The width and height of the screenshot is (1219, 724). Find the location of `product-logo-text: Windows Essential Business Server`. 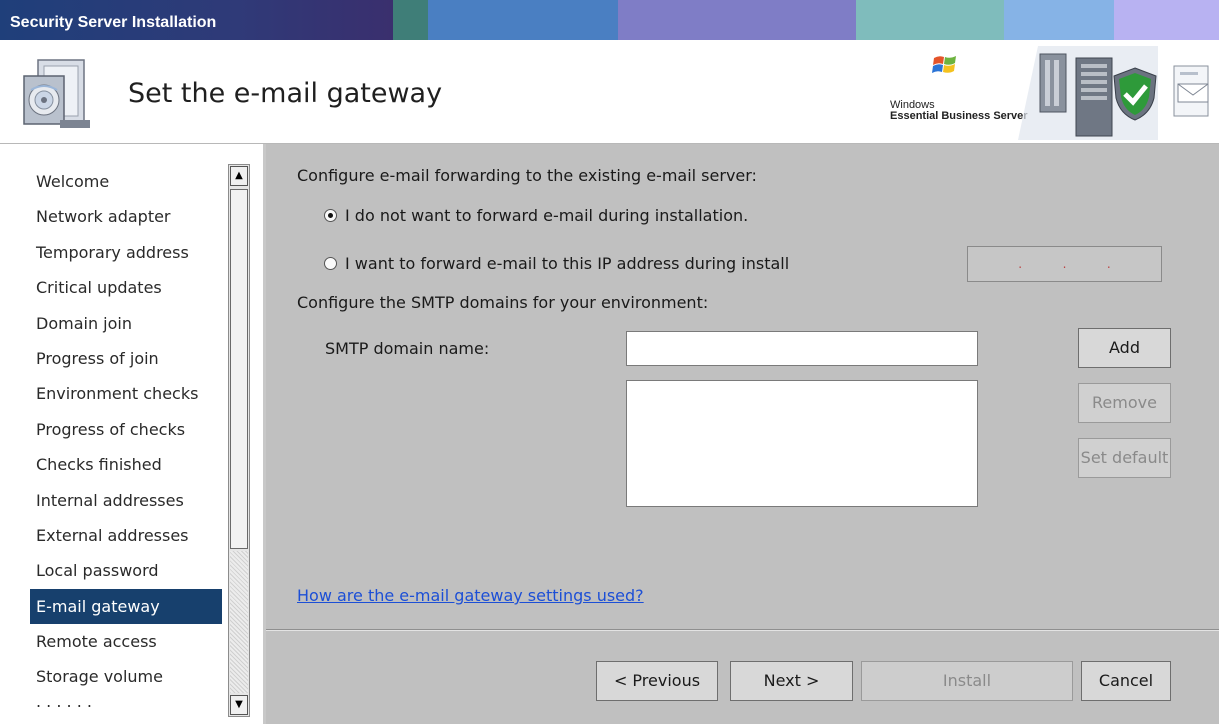

product-logo-text: Windows Essential Business Server is located at coordinates (959, 111).